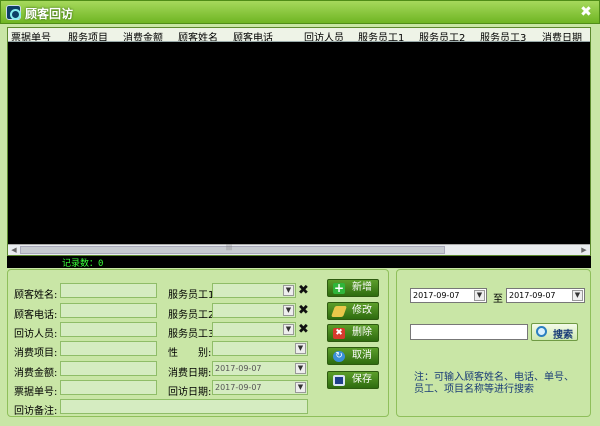 This screenshot has width=600, height=426. What do you see at coordinates (324, 35) in the screenshot?
I see `column-header-visitor: 回访人员` at bounding box center [324, 35].